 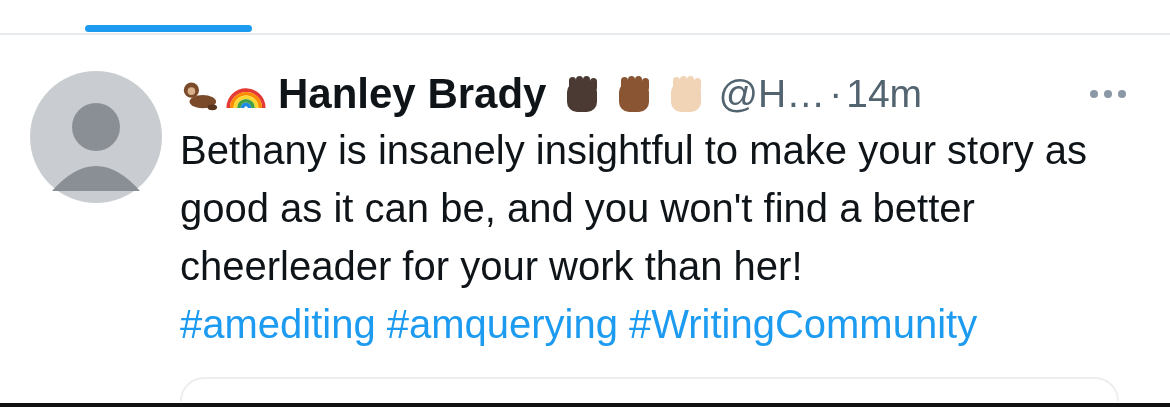 What do you see at coordinates (1108, 94) in the screenshot?
I see `more-icon` at bounding box center [1108, 94].